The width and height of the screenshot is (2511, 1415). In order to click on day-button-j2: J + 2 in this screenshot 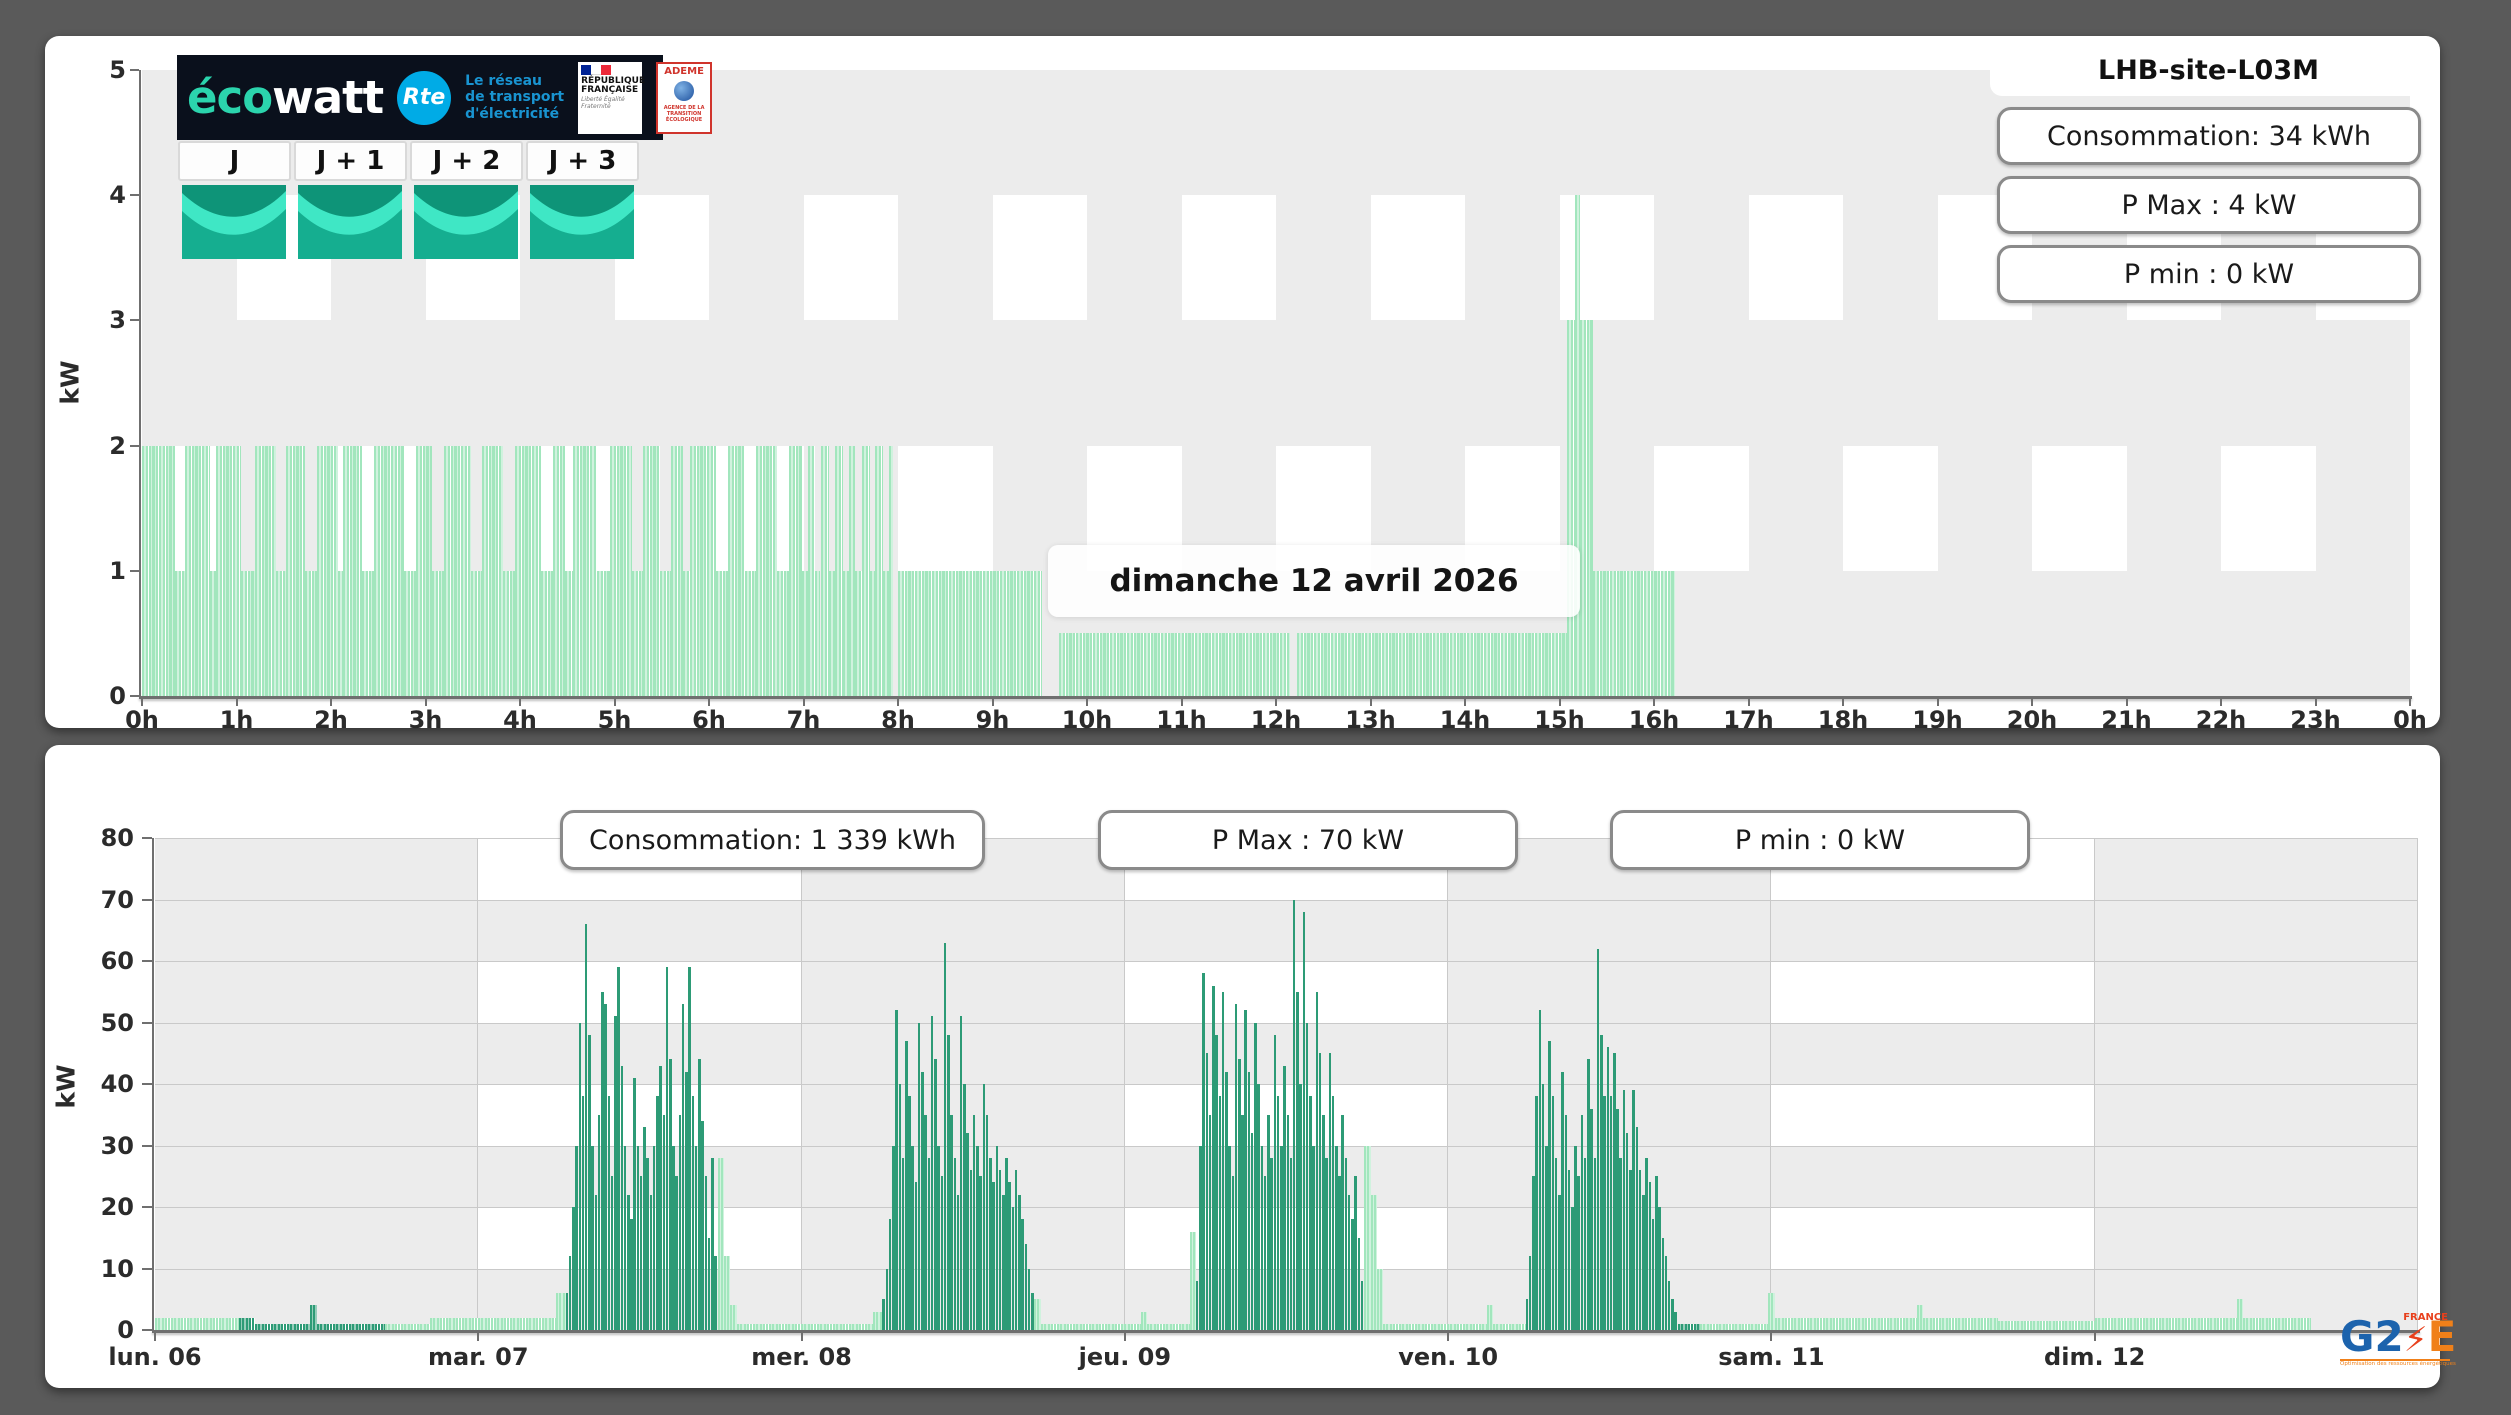, I will do `click(466, 161)`.